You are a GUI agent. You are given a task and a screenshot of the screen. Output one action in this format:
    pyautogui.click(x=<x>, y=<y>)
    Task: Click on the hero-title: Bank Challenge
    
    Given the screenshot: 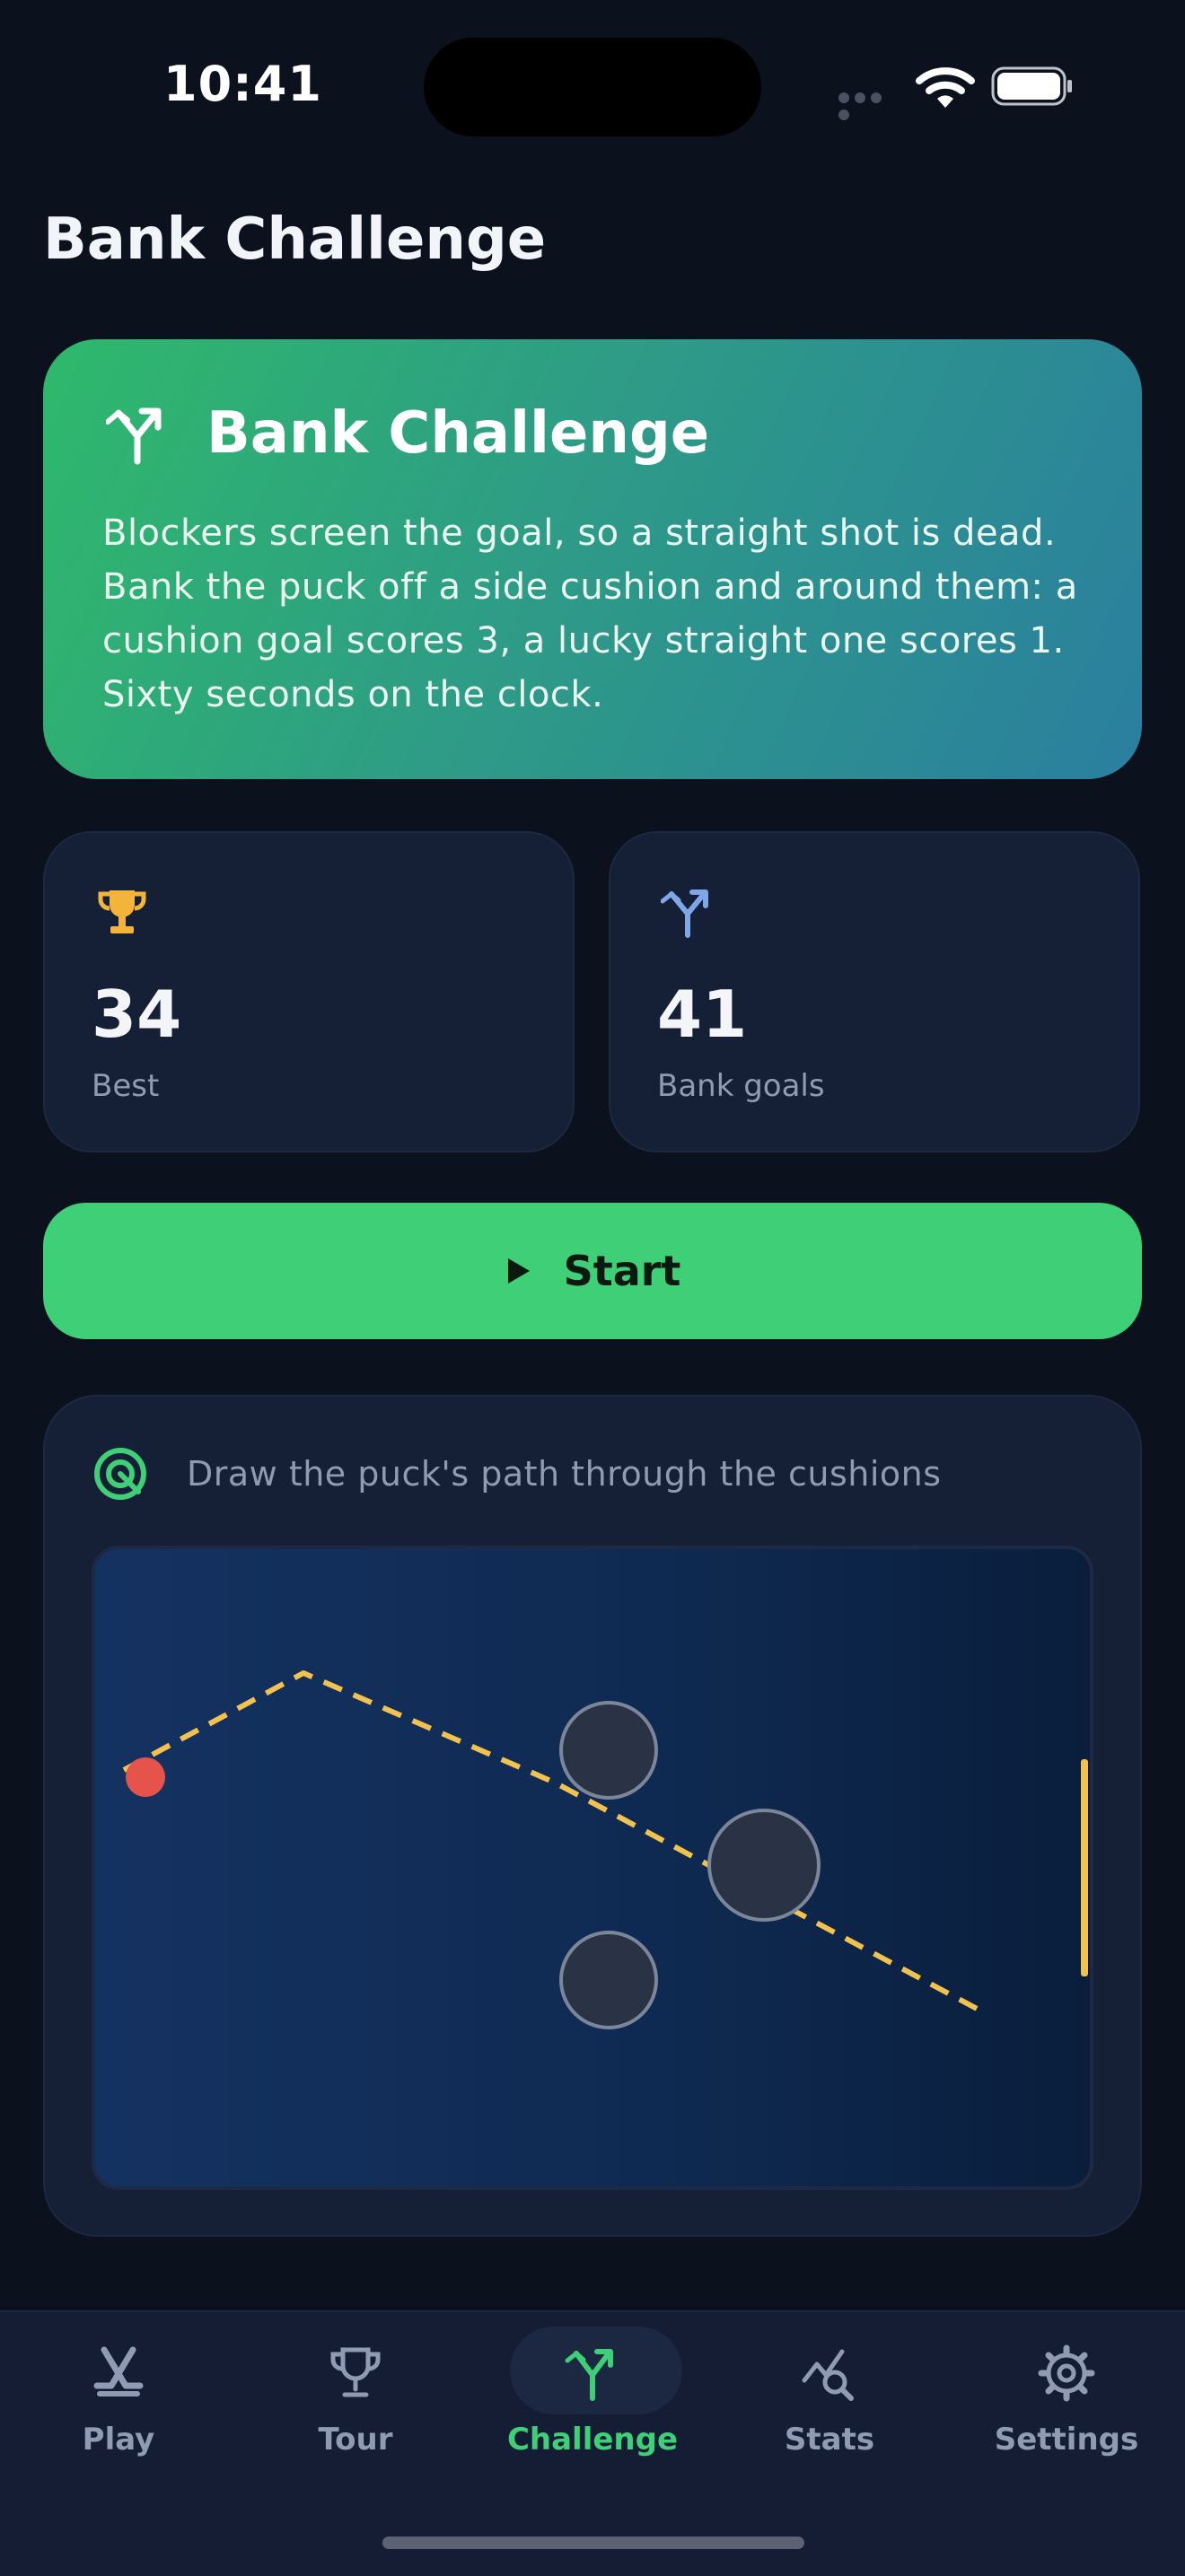 What is the action you would take?
    pyautogui.click(x=458, y=433)
    